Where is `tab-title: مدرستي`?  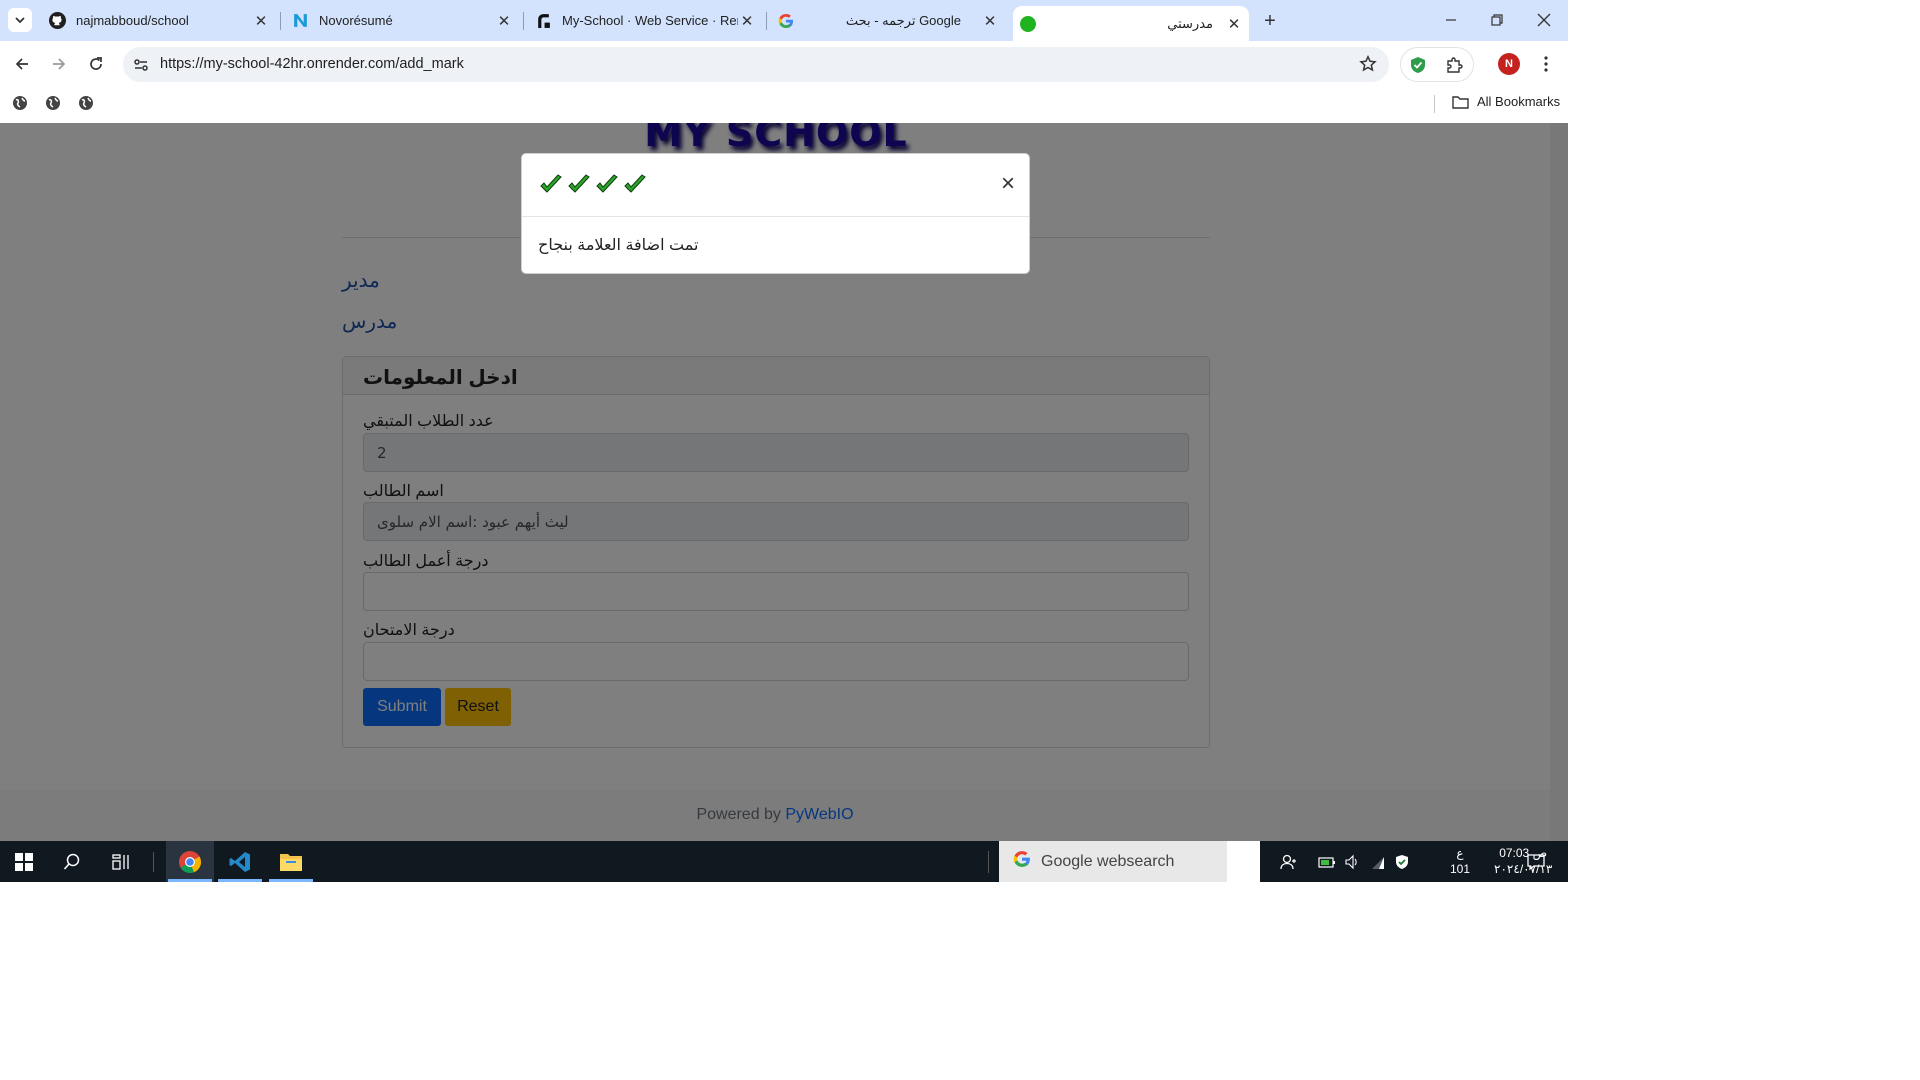 tab-title: مدرستي is located at coordinates (1190, 23).